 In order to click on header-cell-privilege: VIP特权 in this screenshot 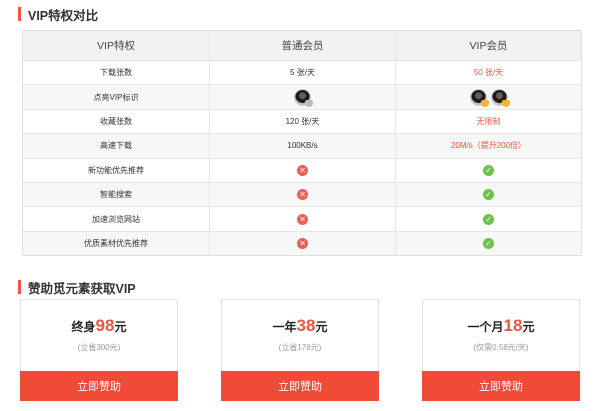, I will do `click(116, 46)`.